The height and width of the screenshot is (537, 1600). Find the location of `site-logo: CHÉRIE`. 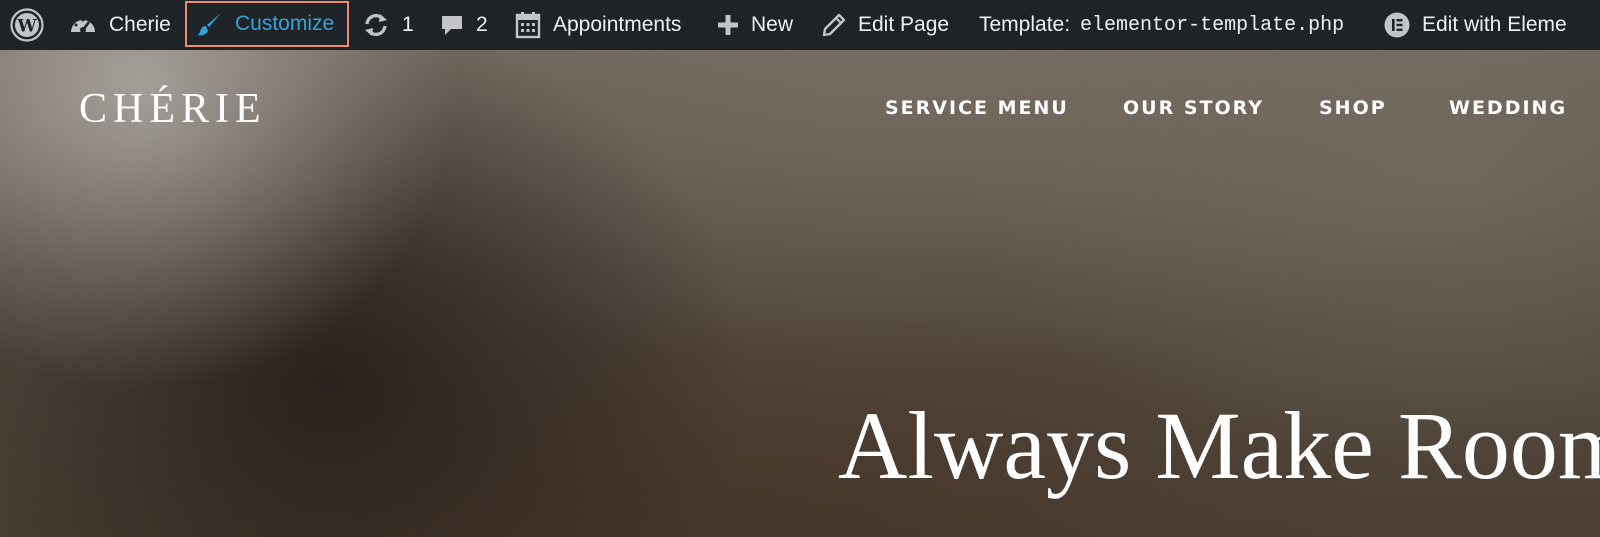

site-logo: CHÉRIE is located at coordinates (173, 109).